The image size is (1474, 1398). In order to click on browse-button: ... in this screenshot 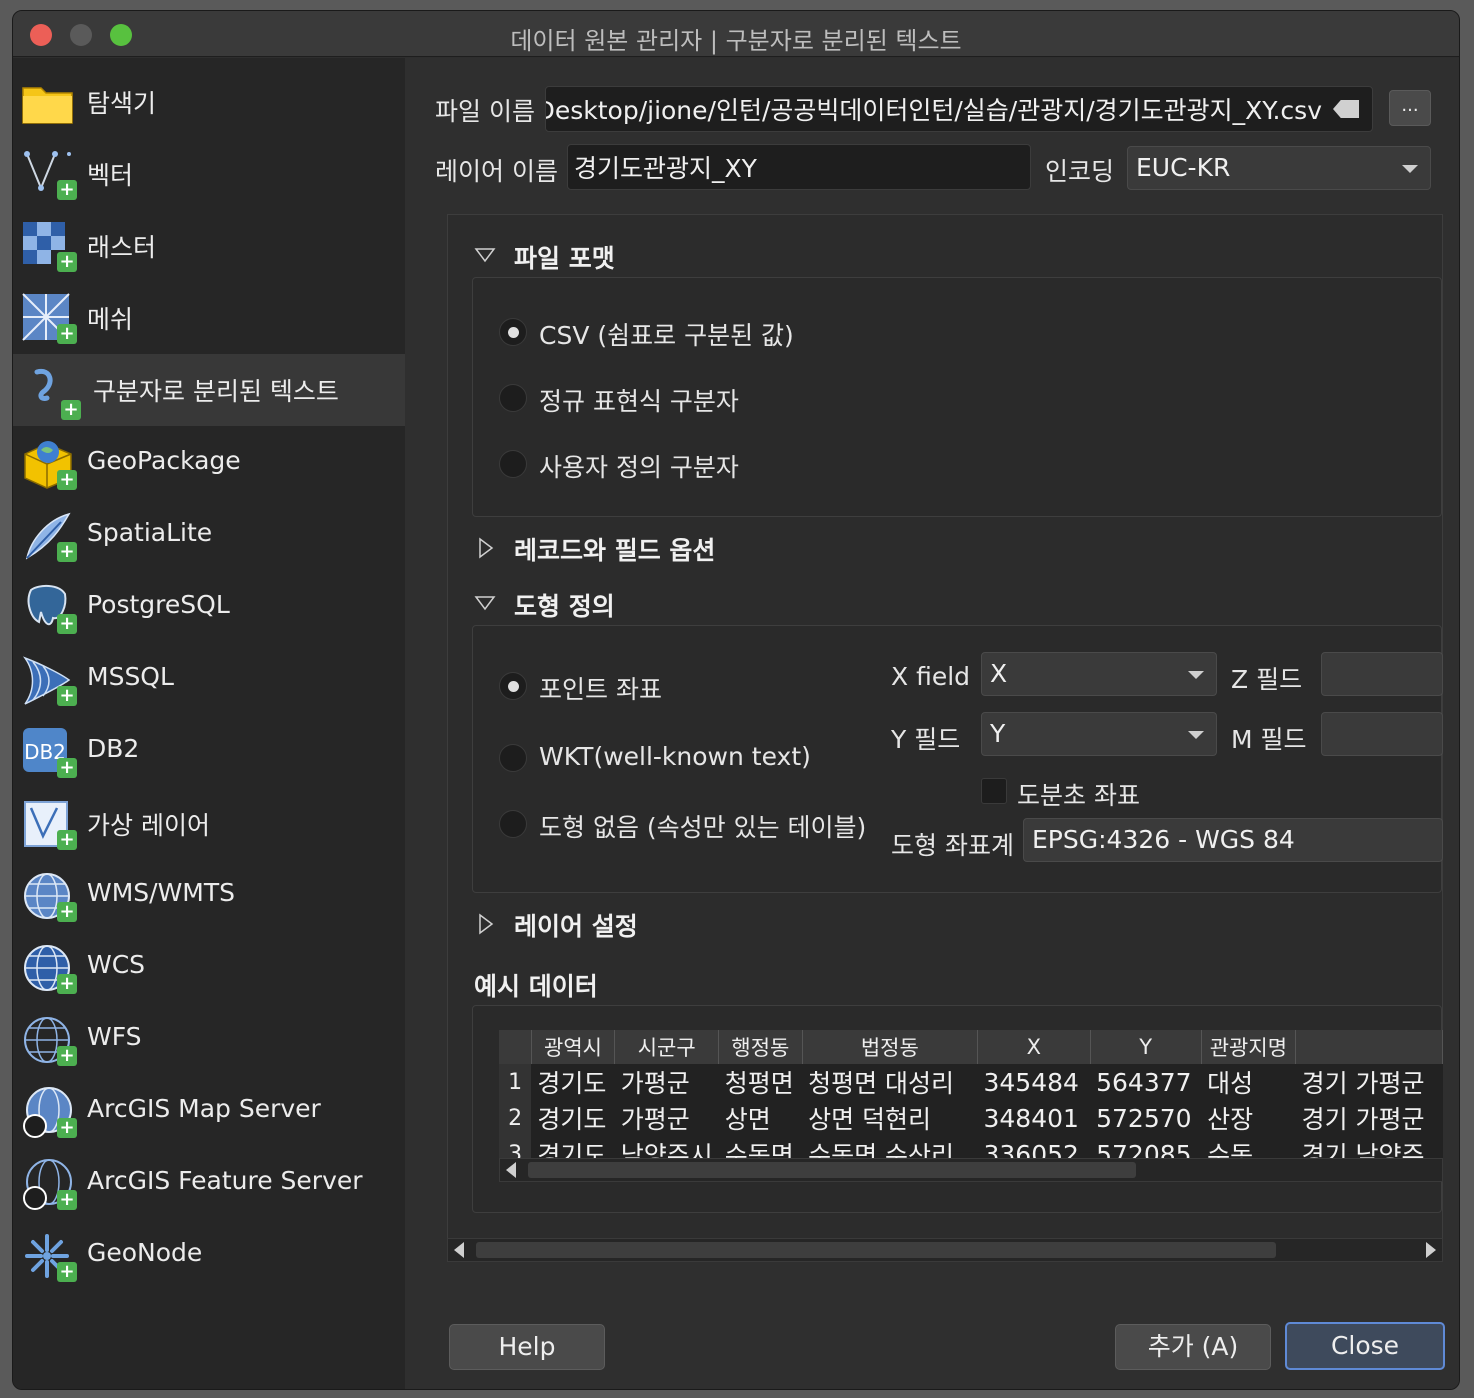, I will do `click(1410, 108)`.